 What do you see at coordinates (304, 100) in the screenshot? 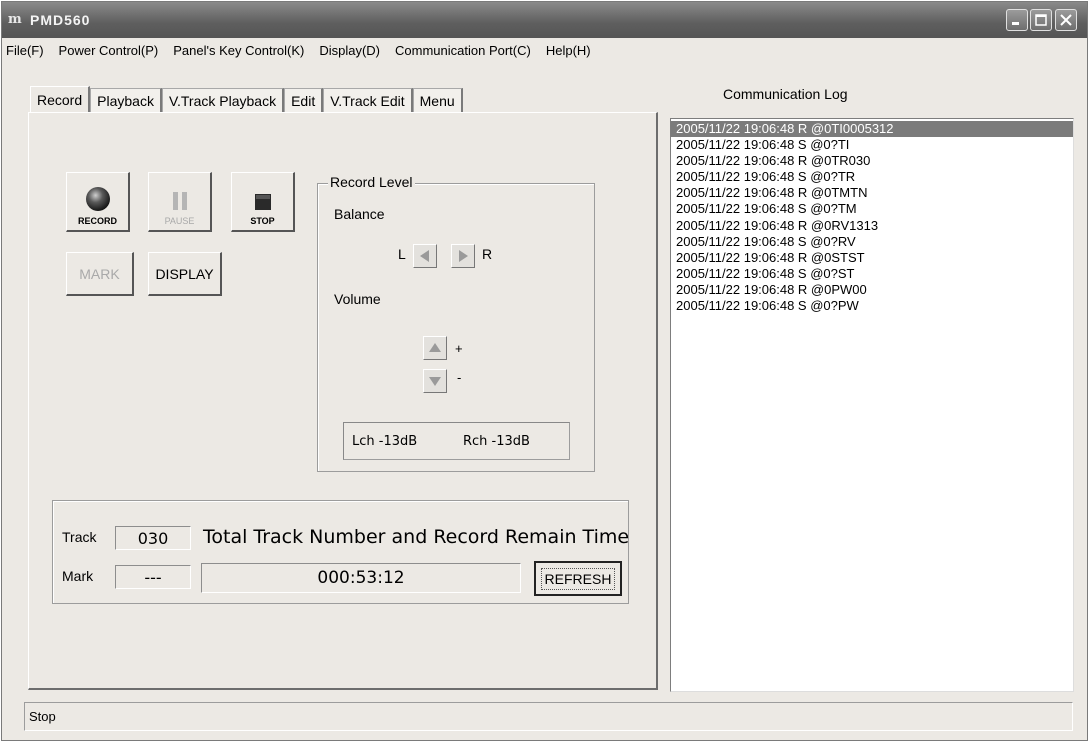
I see `tab-edit: Edit` at bounding box center [304, 100].